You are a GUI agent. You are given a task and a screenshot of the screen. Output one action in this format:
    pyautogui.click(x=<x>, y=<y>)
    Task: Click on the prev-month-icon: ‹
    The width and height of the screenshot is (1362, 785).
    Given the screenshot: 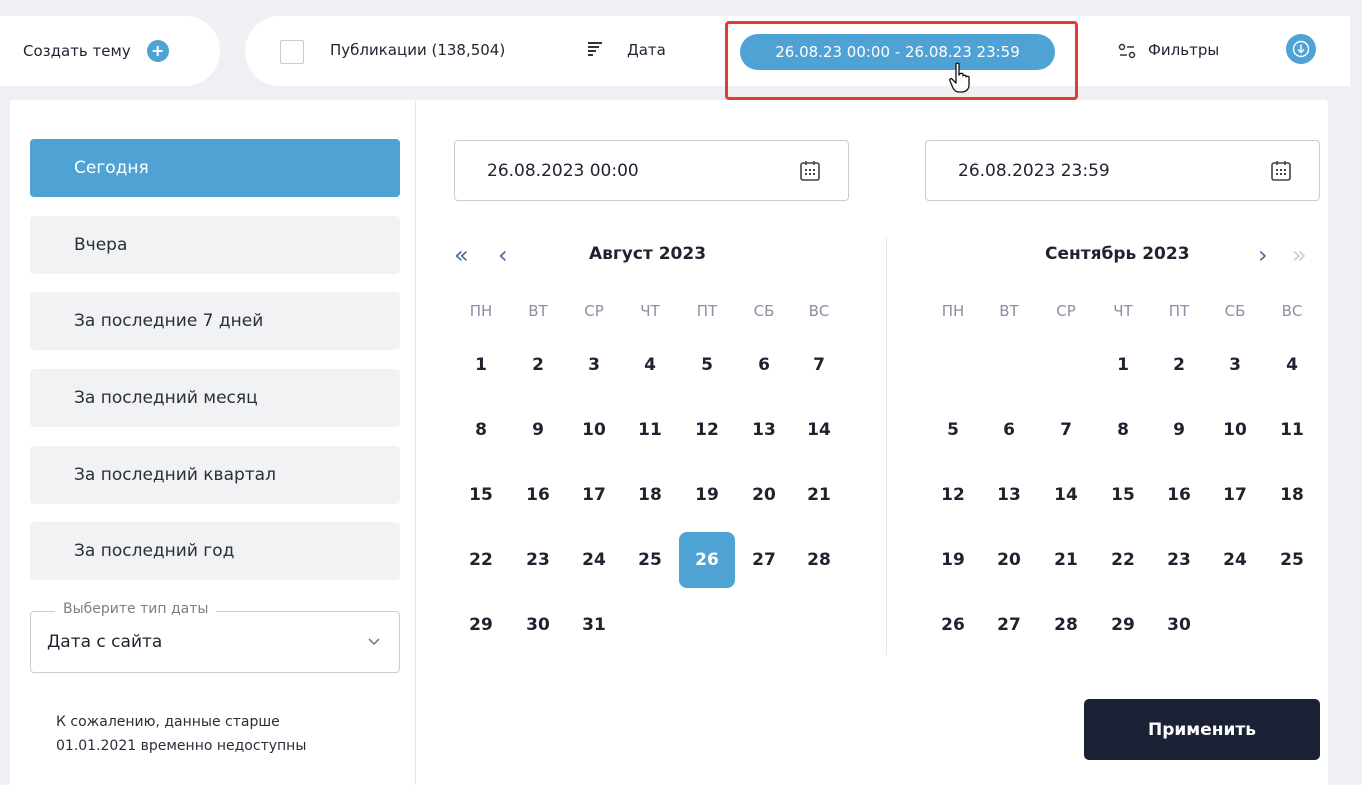 What is the action you would take?
    pyautogui.click(x=503, y=255)
    